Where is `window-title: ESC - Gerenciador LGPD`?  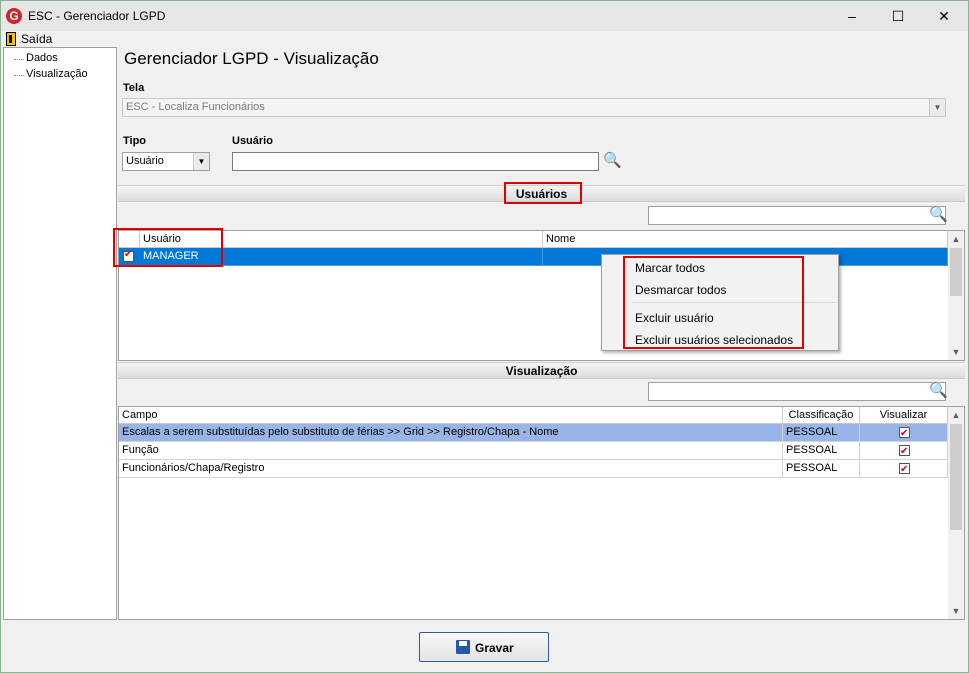
window-title: ESC - Gerenciador LGPD is located at coordinates (97, 16).